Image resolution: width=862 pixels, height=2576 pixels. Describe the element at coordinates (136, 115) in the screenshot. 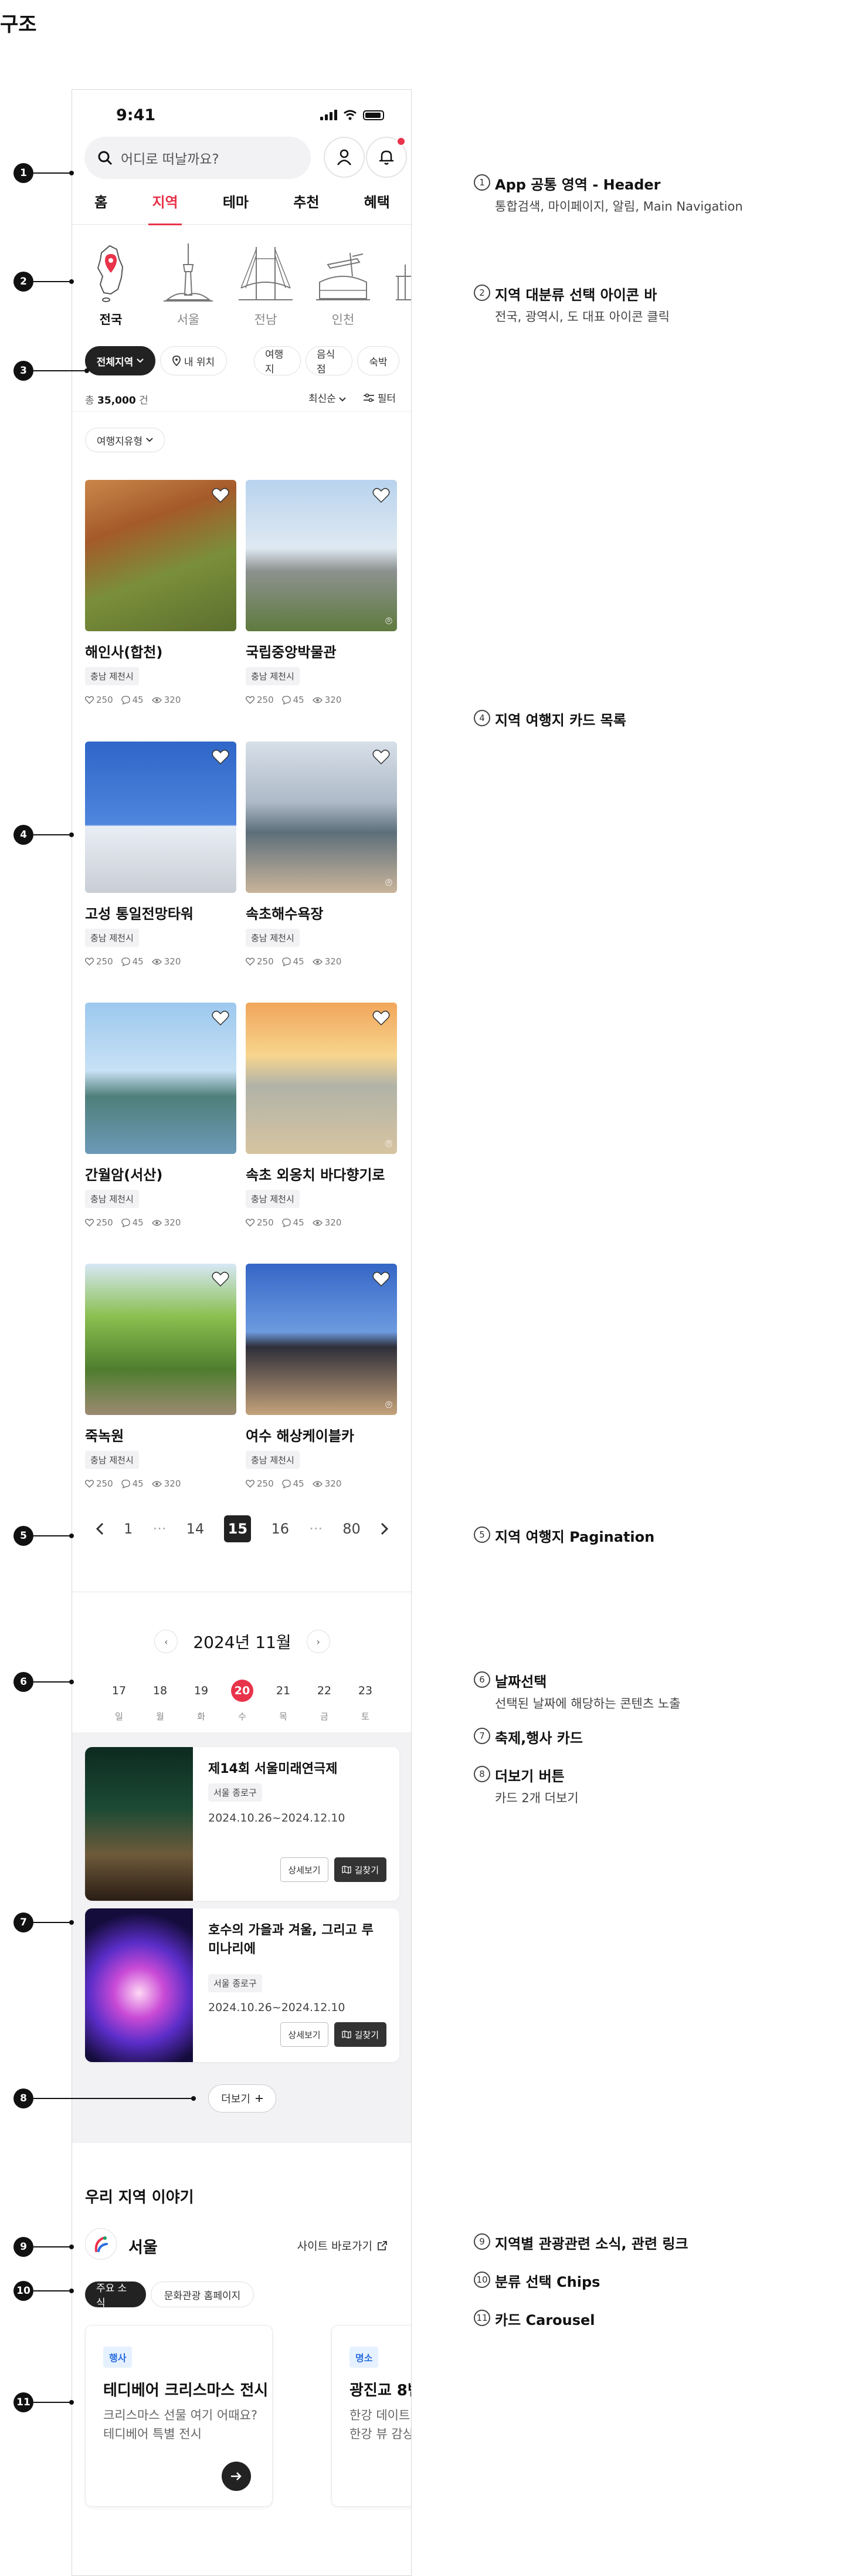

I see `status-time: 9:41` at that location.